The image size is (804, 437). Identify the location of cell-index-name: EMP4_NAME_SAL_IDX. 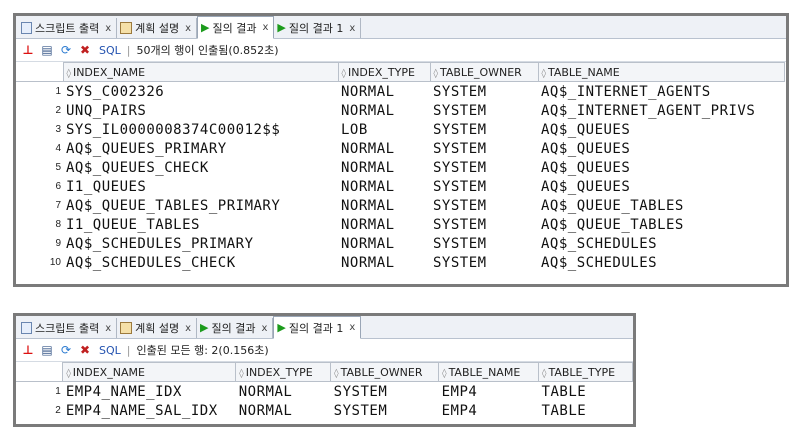
(149, 410).